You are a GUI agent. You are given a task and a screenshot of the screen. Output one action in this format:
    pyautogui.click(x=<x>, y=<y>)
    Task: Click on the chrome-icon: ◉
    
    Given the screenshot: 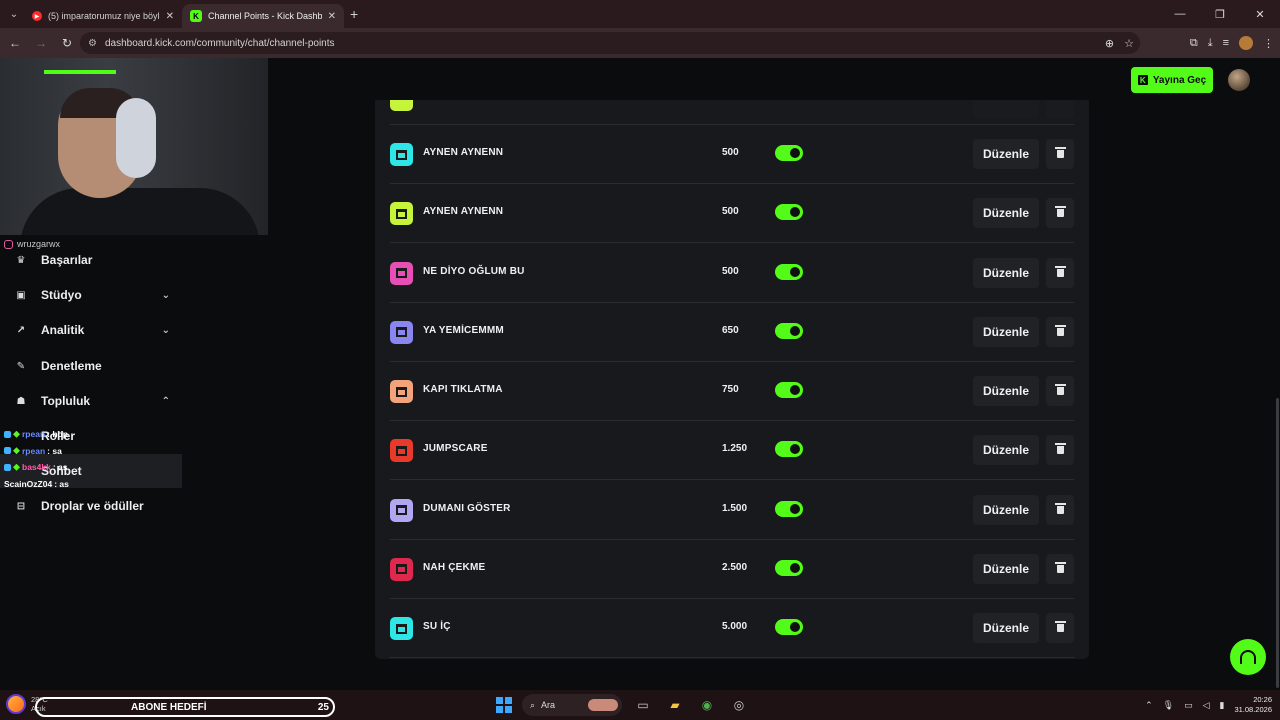 What is the action you would take?
    pyautogui.click(x=707, y=705)
    